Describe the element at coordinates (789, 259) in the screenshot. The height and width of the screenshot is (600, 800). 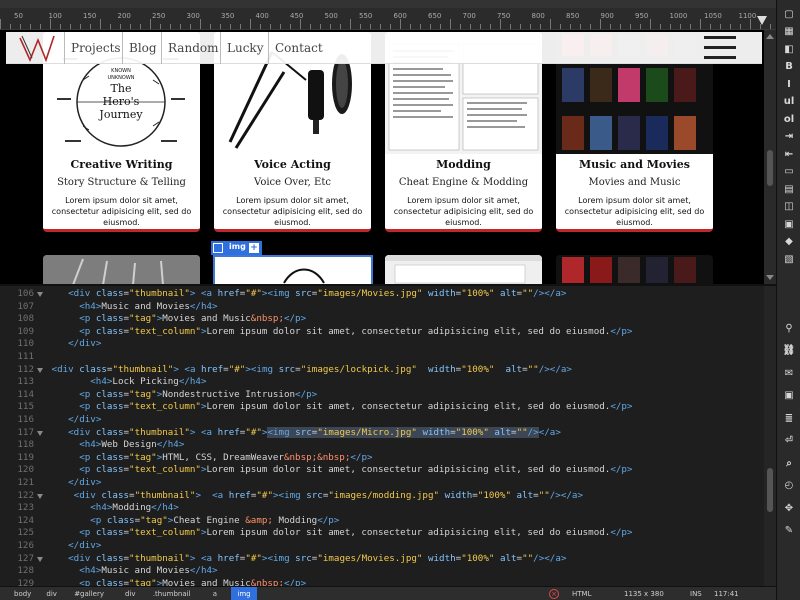
I see `asset-icon: ▧` at that location.